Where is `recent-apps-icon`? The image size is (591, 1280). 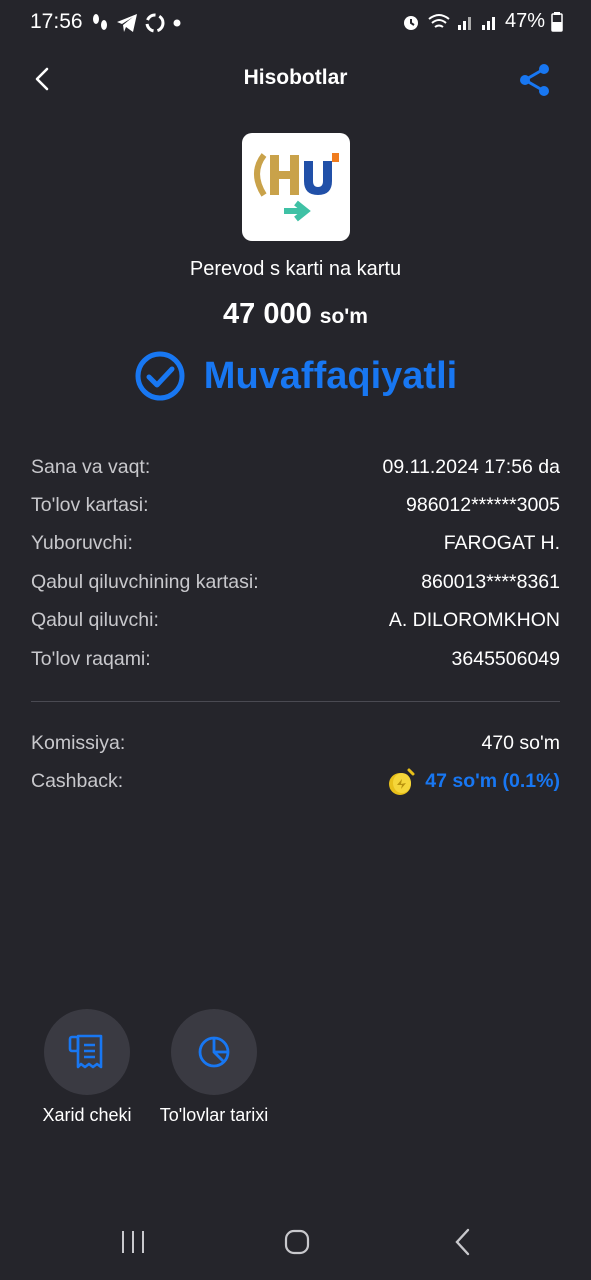
recent-apps-icon is located at coordinates (133, 1242).